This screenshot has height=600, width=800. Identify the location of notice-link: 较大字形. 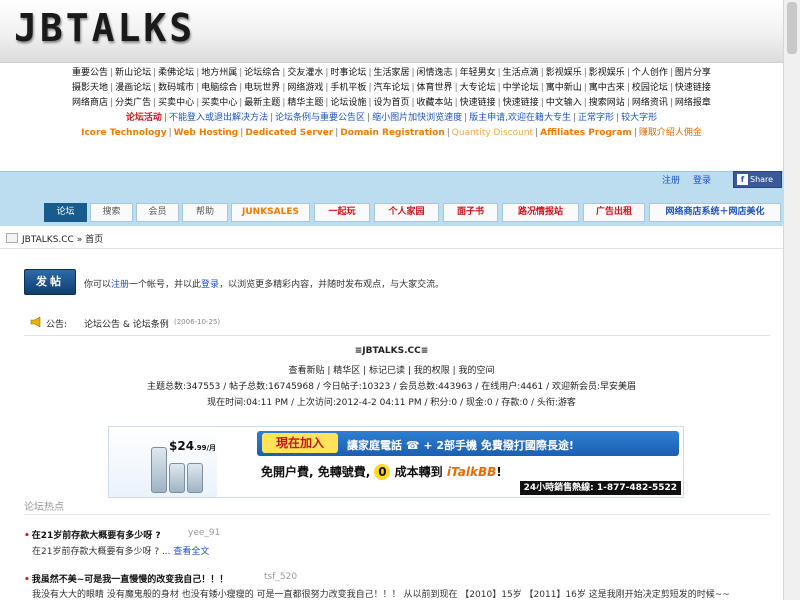
(639, 118).